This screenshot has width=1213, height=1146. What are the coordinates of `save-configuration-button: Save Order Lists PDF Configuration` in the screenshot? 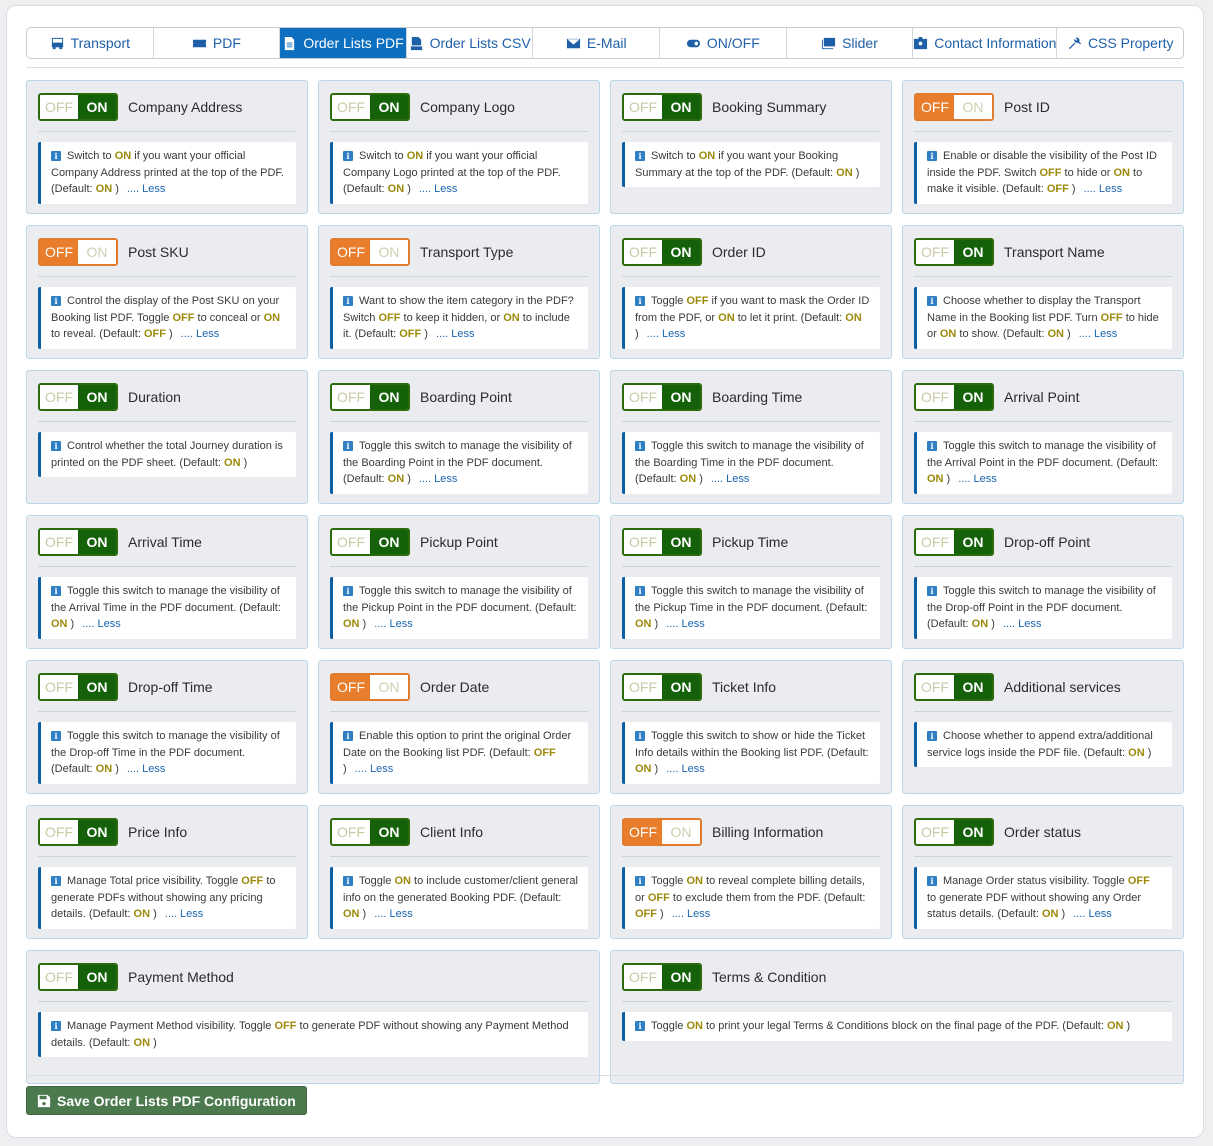 It's located at (166, 1100).